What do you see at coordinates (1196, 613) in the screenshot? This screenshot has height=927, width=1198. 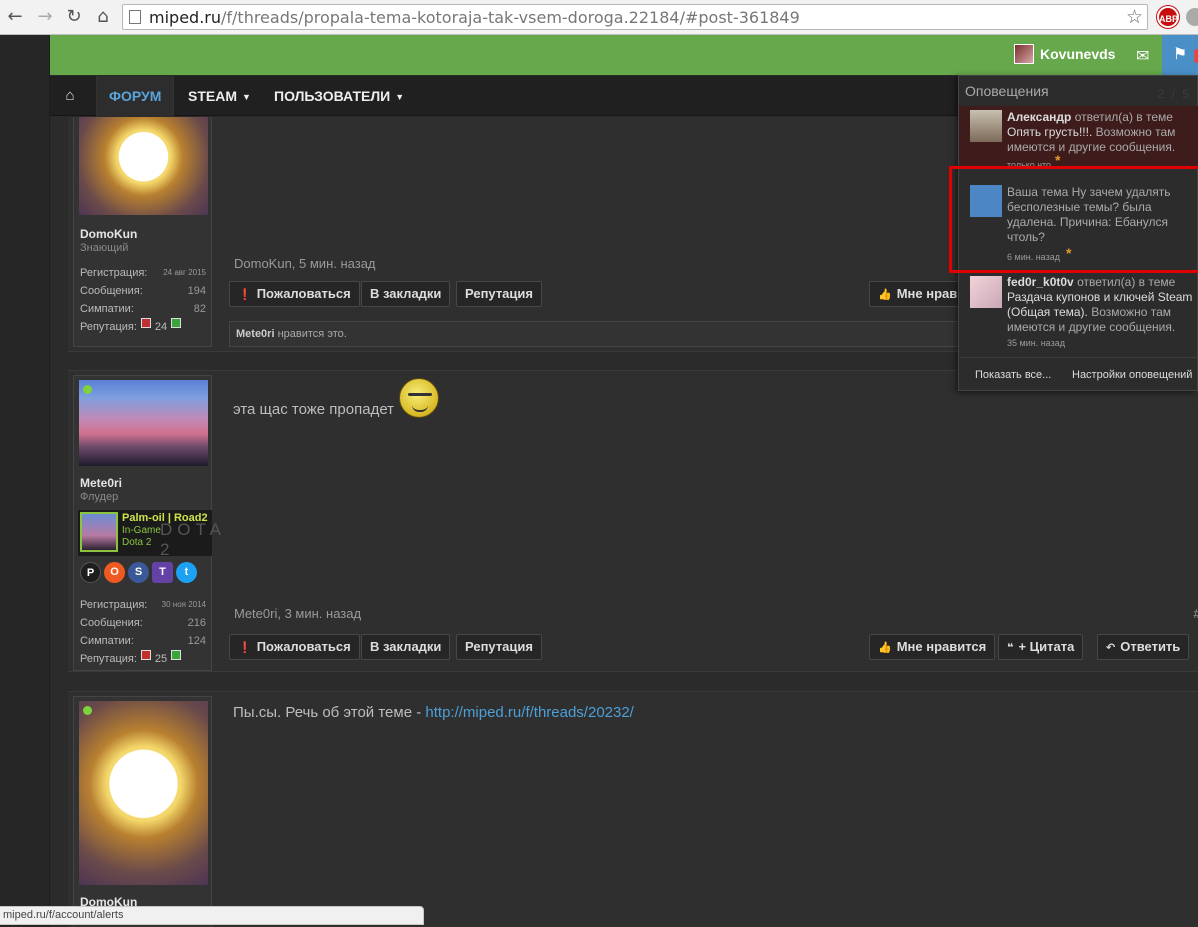 I see `post-number: #2` at bounding box center [1196, 613].